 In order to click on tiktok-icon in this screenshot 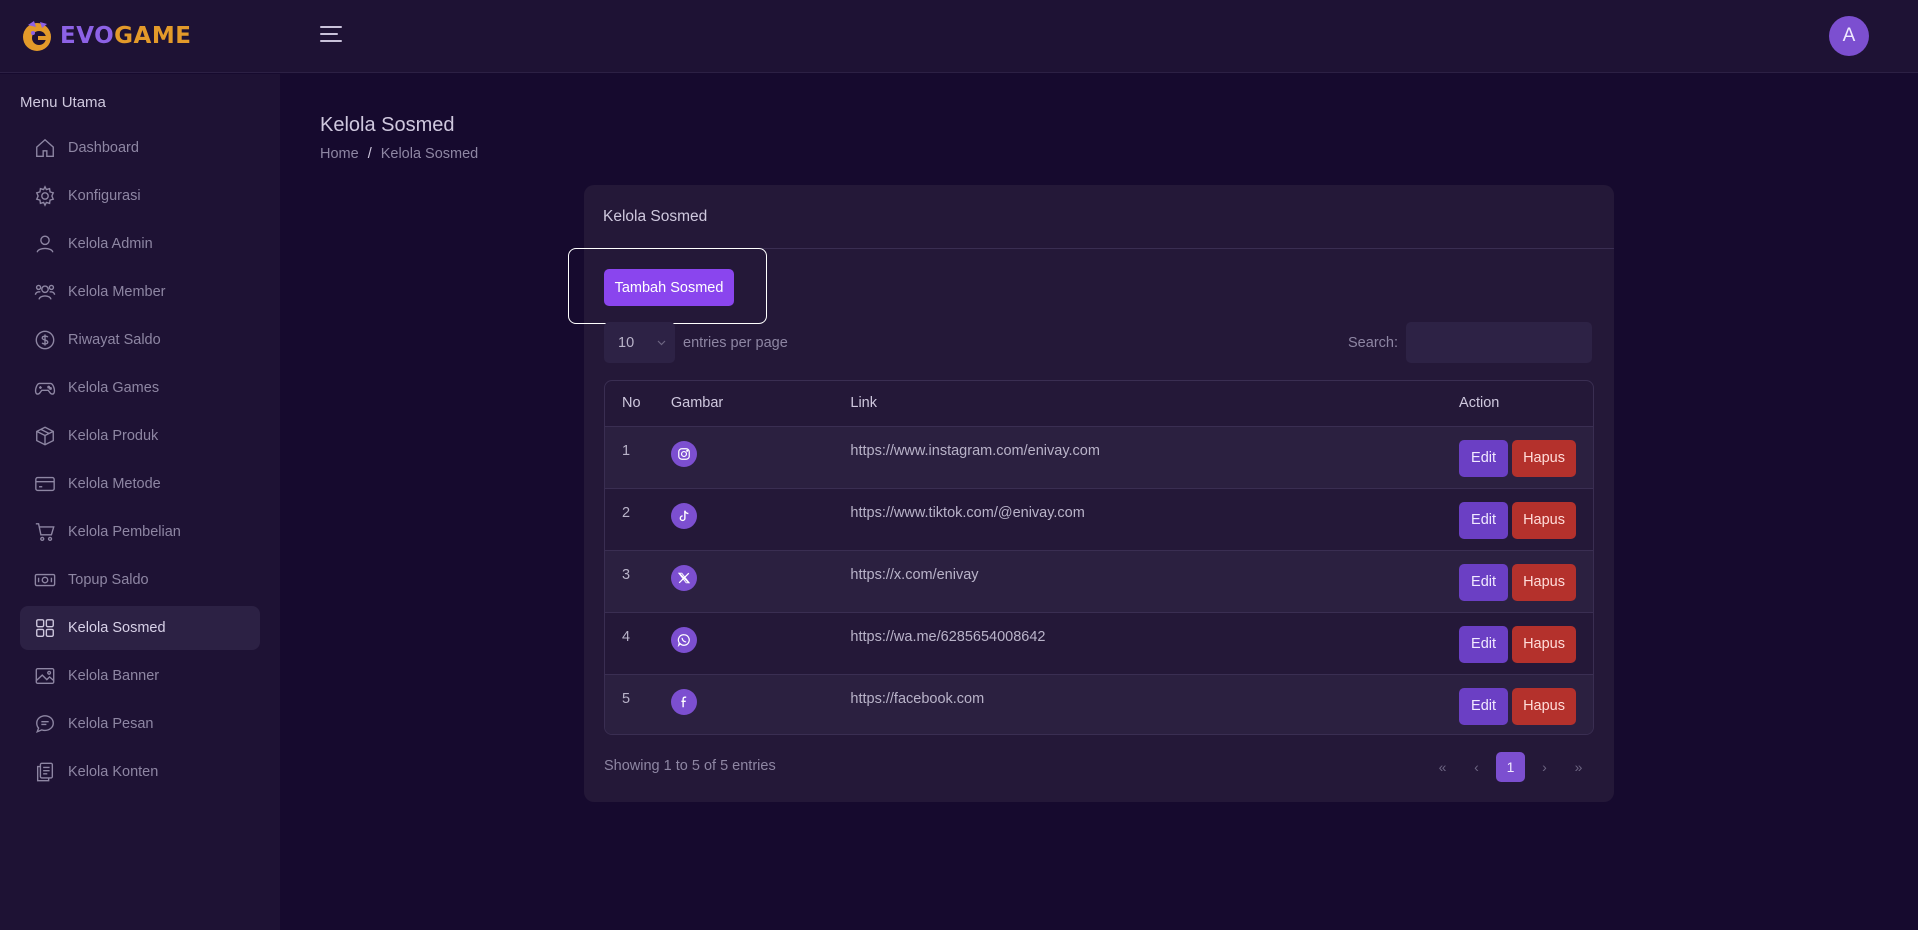, I will do `click(683, 515)`.